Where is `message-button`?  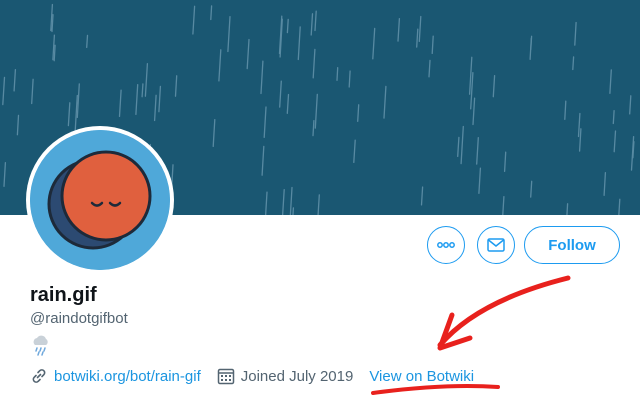
message-button is located at coordinates (496, 245).